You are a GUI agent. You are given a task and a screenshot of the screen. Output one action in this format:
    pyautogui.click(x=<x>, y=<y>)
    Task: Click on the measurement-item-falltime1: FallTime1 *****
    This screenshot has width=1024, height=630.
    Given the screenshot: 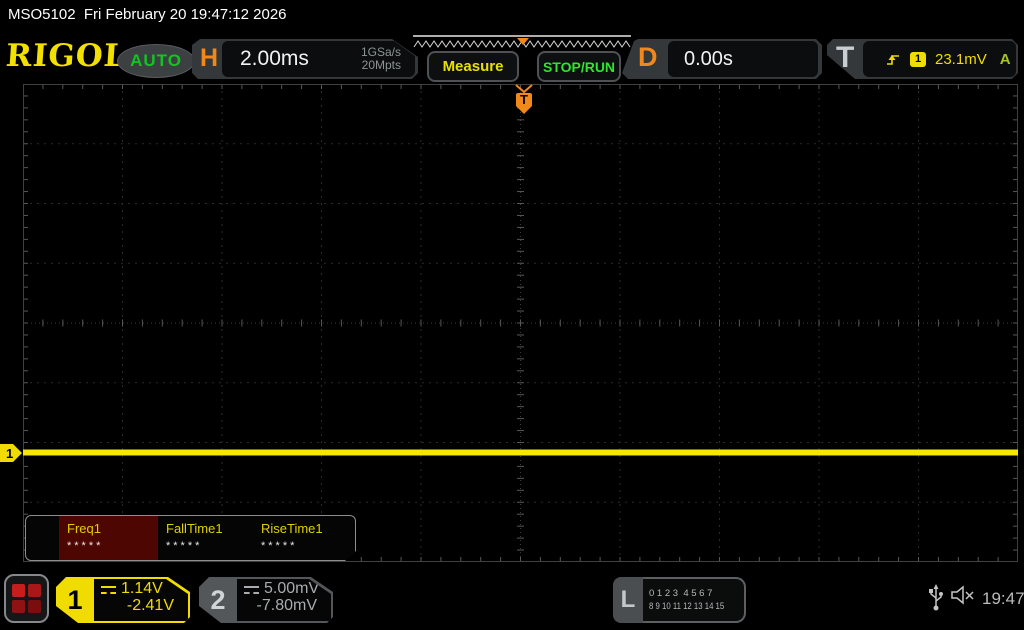 What is the action you would take?
    pyautogui.click(x=205, y=538)
    